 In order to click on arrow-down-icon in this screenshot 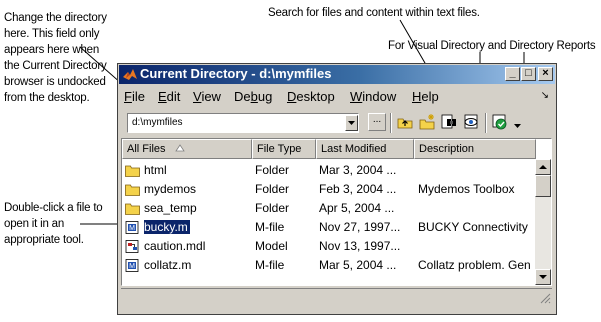, I will do `click(543, 277)`.